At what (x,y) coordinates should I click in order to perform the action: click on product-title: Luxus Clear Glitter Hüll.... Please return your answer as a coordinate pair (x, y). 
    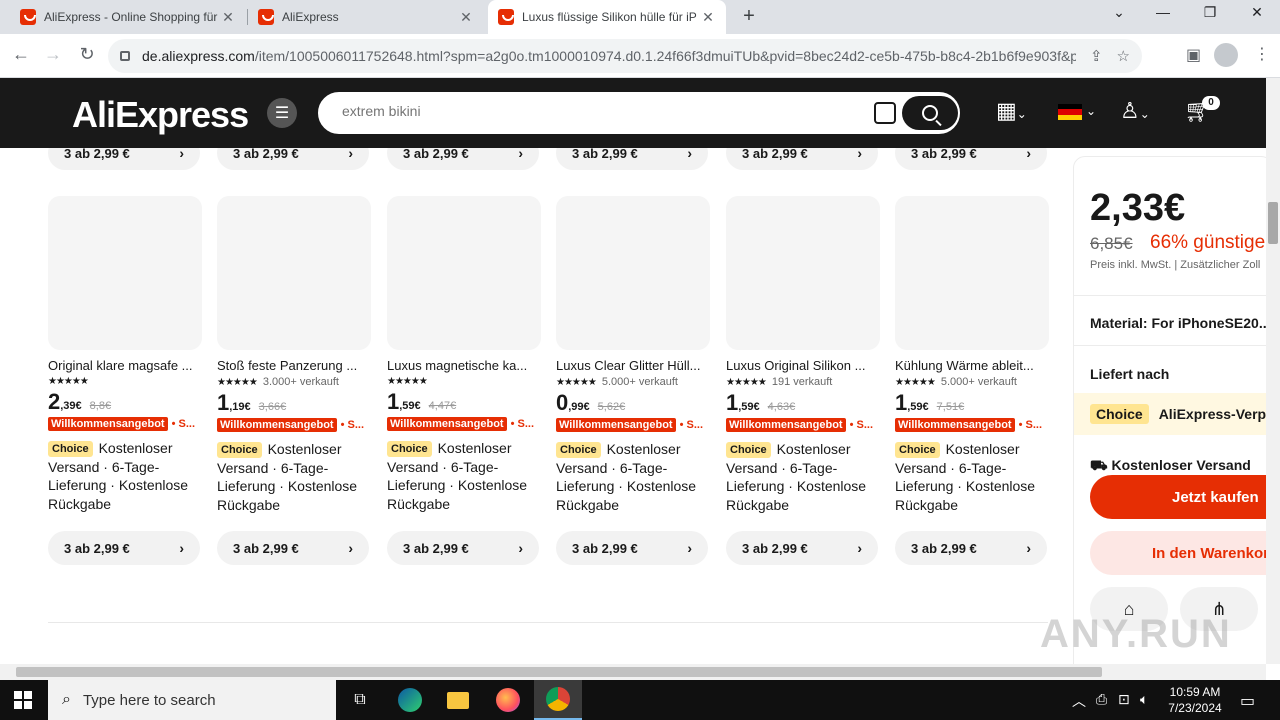
    Looking at the image, I should click on (633, 365).